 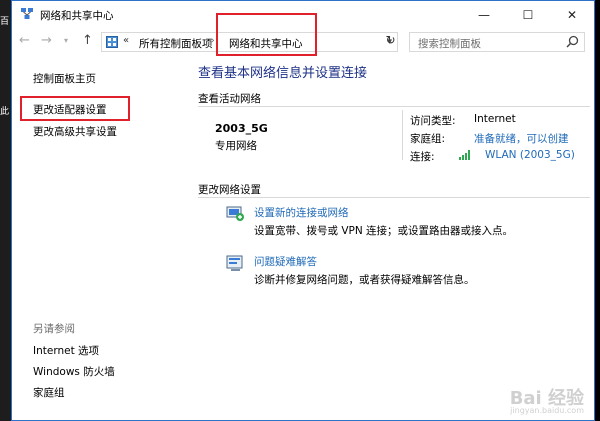 What do you see at coordinates (285, 261) in the screenshot?
I see `troubleshoot-link: 问题疑难解答` at bounding box center [285, 261].